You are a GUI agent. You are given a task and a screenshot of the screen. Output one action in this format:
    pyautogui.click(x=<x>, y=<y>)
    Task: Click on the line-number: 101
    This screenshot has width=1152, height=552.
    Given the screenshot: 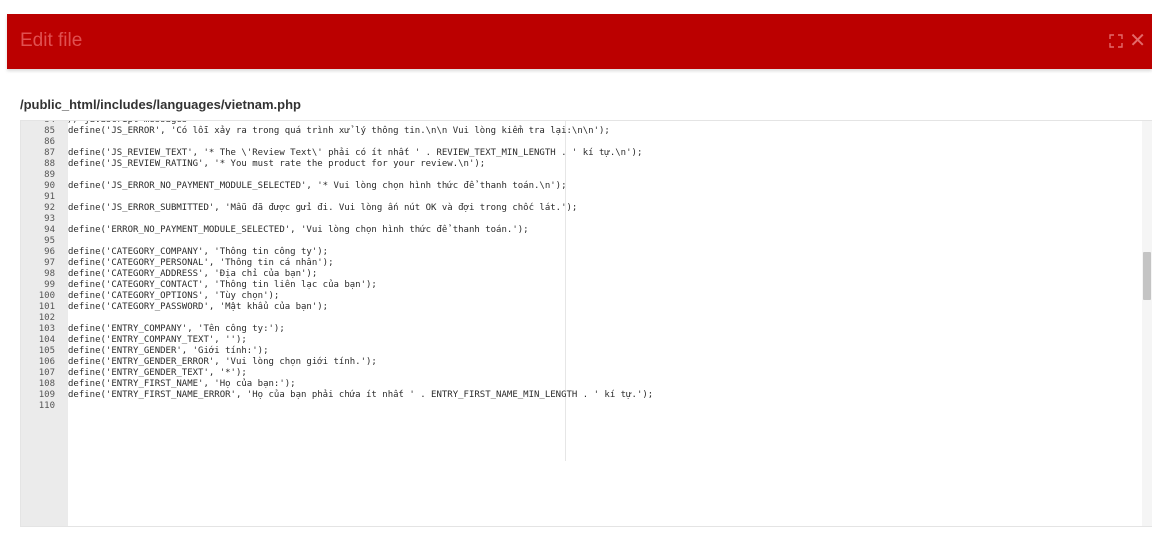 What is the action you would take?
    pyautogui.click(x=46, y=307)
    